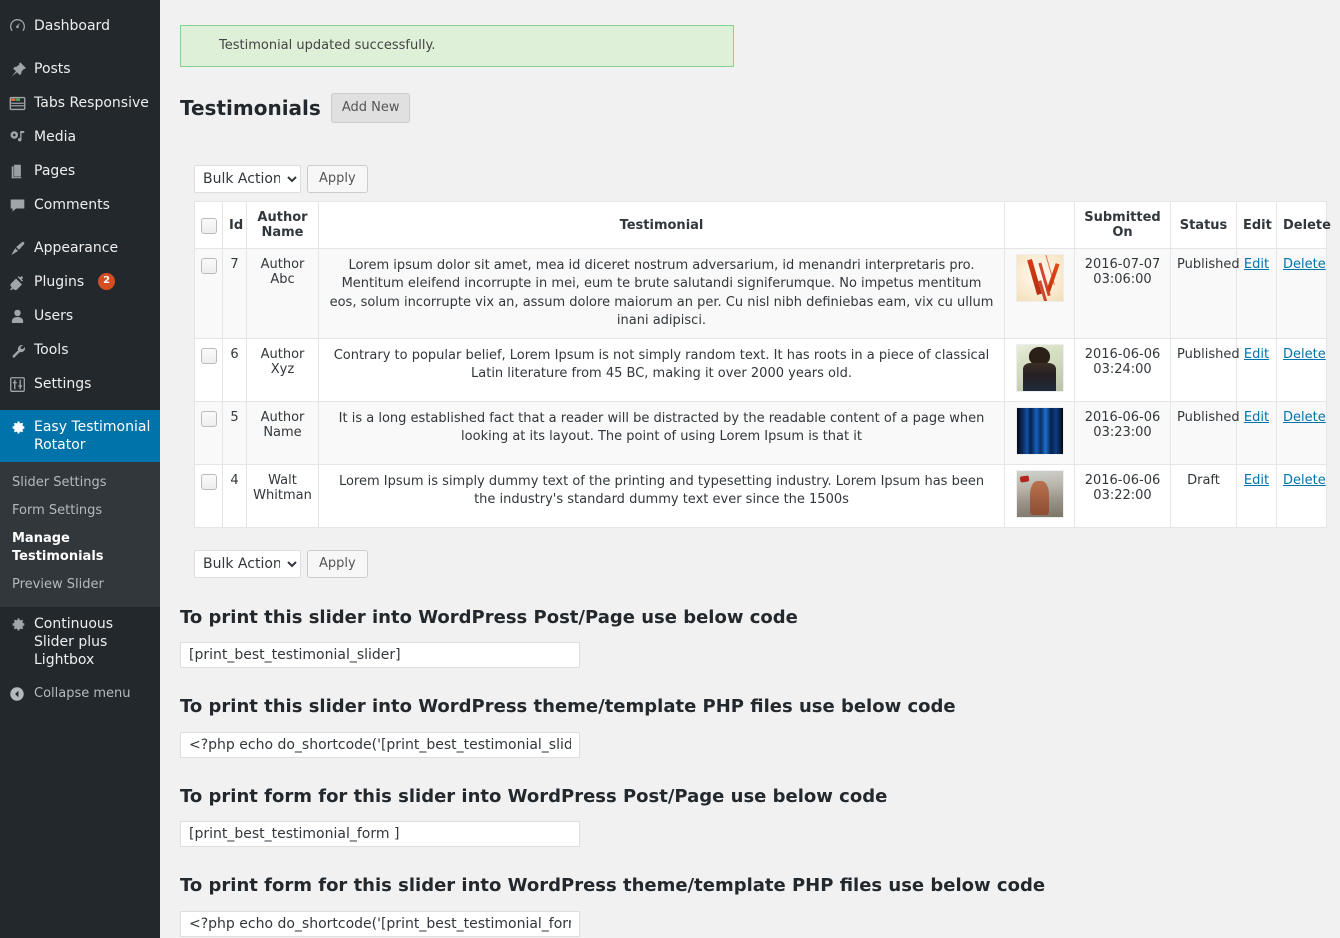 This screenshot has height=938, width=1340. What do you see at coordinates (380, 834) in the screenshot?
I see `shortcode-input-form-post` at bounding box center [380, 834].